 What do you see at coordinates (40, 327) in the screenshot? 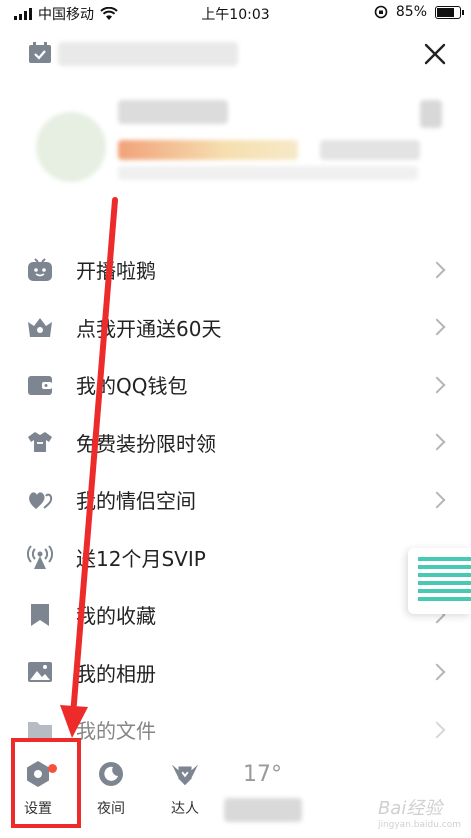
I see `crown-icon` at bounding box center [40, 327].